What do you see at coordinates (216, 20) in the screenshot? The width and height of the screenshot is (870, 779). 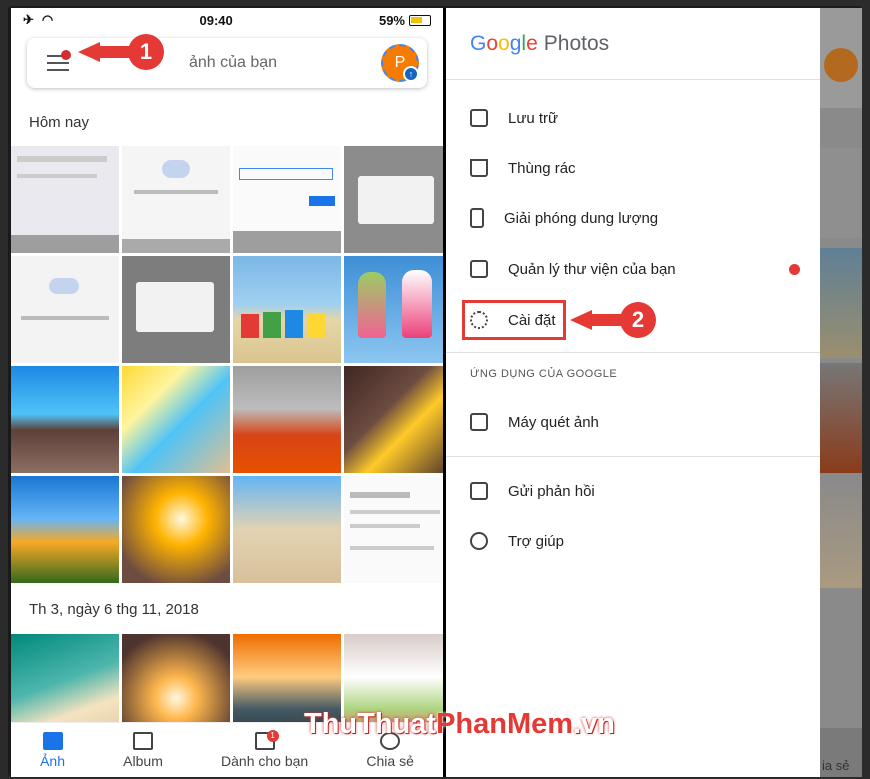 I see `status-time: 09:40` at bounding box center [216, 20].